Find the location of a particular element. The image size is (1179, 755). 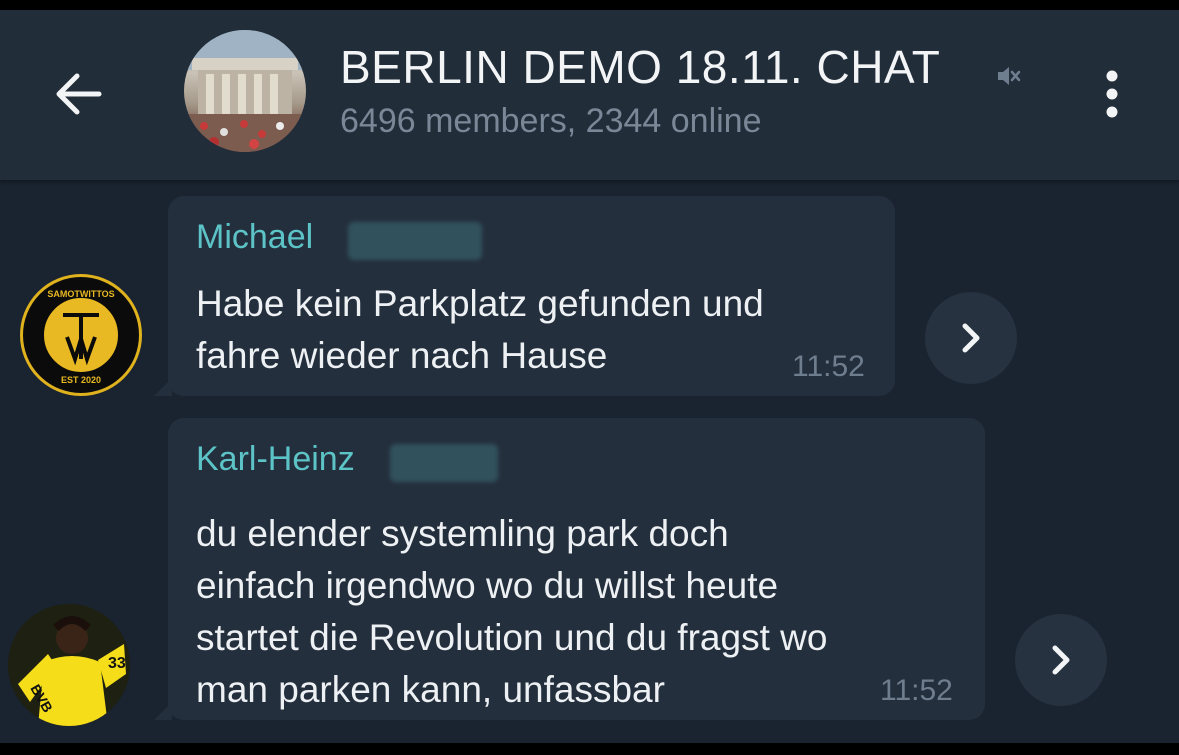

bvb-player-photo-image: BVB 33 is located at coordinates (69, 665).